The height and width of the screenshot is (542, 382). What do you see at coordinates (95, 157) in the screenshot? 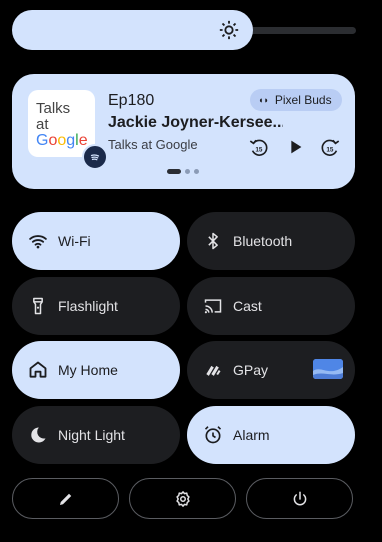
I see `spotify-icon` at bounding box center [95, 157].